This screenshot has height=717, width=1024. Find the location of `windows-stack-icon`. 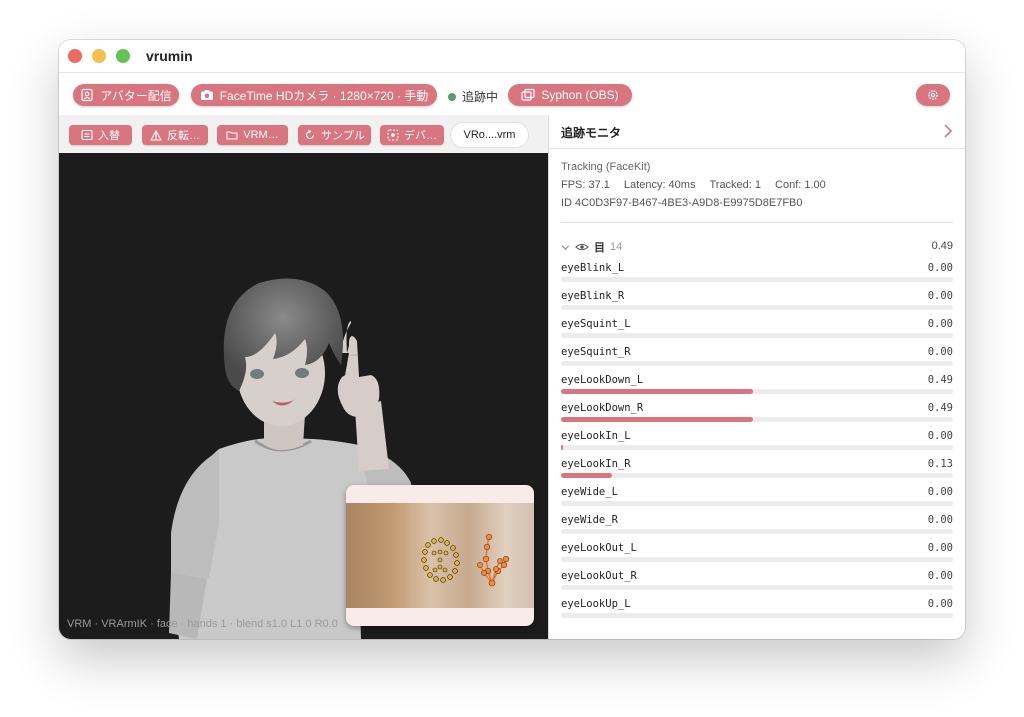

windows-stack-icon is located at coordinates (528, 94).